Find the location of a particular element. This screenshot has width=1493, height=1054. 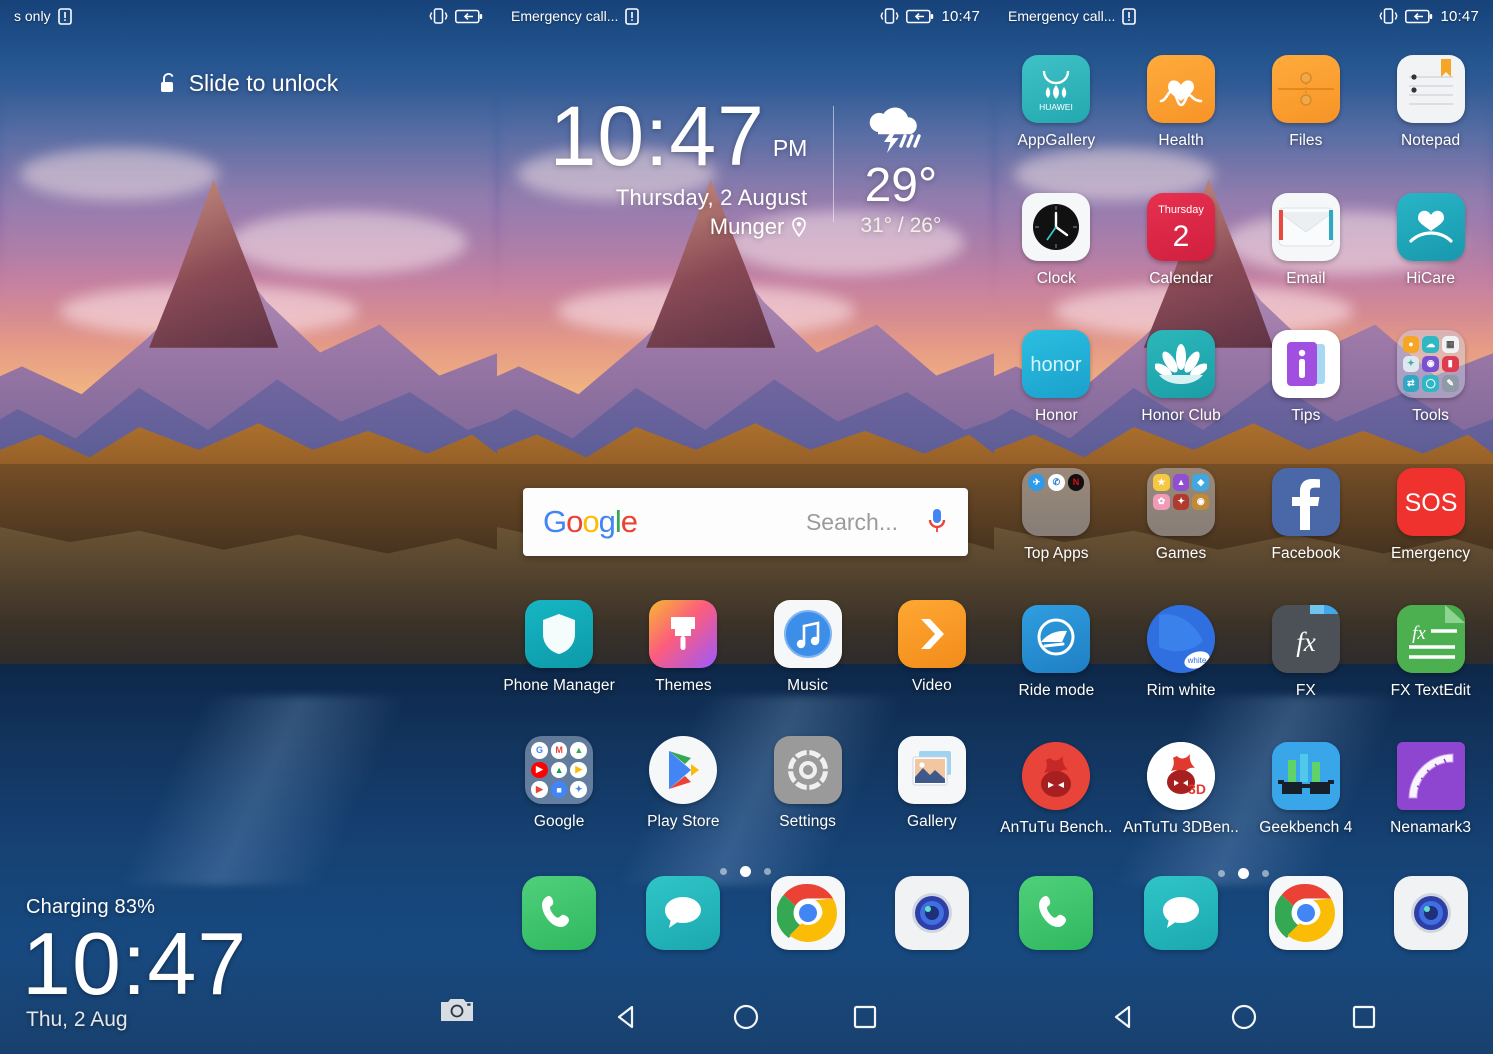

app-label: Honor is located at coordinates (1056, 415).